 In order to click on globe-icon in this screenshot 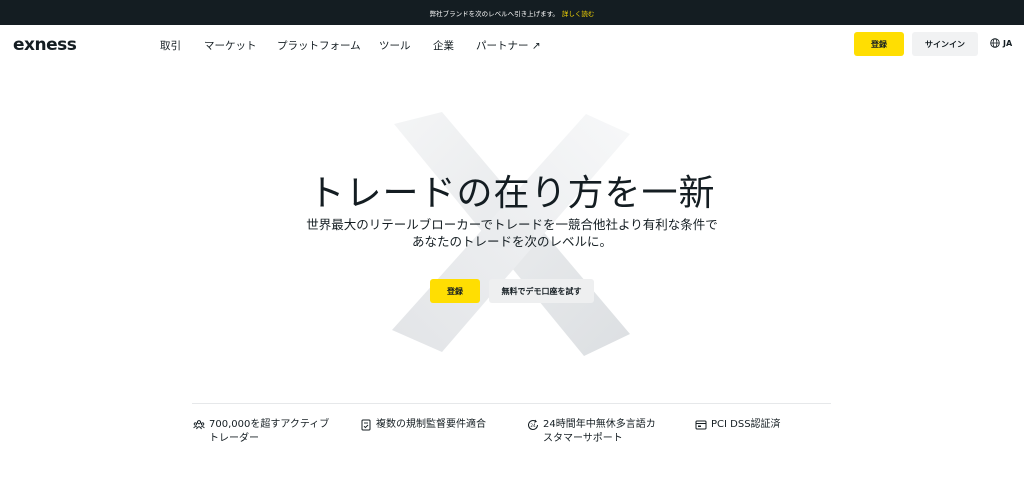, I will do `click(995, 43)`.